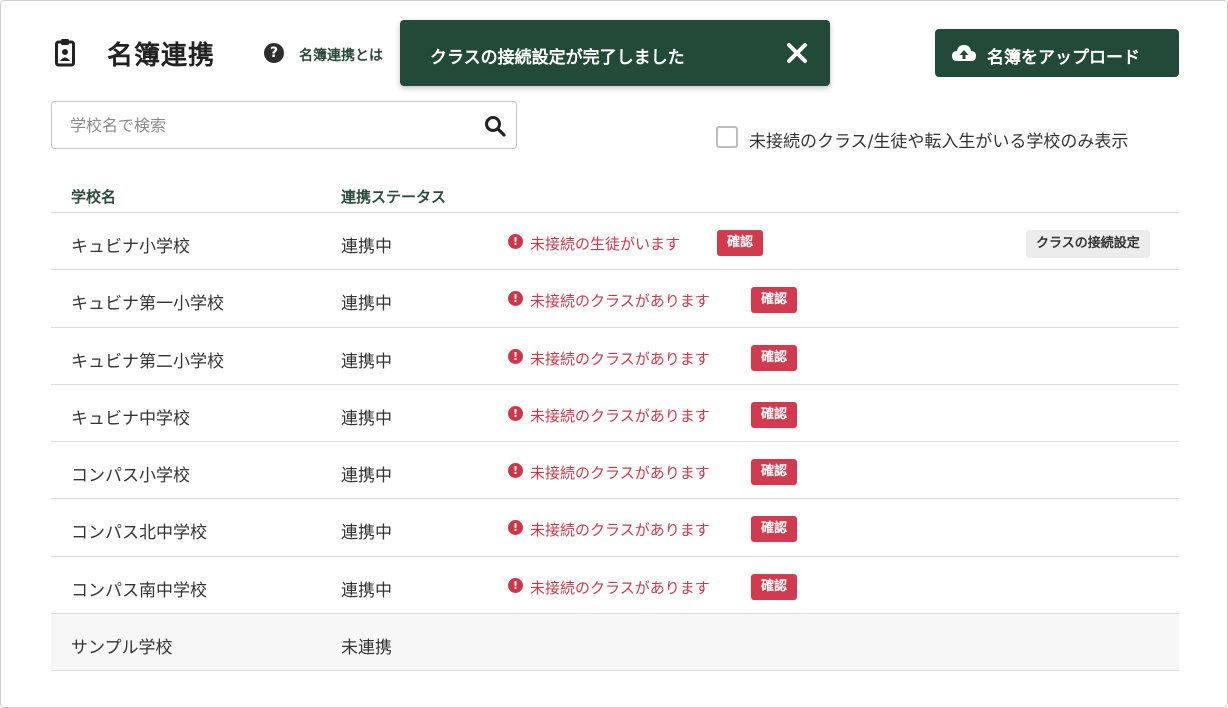 This screenshot has width=1228, height=708. Describe the element at coordinates (130, 476) in the screenshot. I see `school-name: コンパス小学校` at that location.